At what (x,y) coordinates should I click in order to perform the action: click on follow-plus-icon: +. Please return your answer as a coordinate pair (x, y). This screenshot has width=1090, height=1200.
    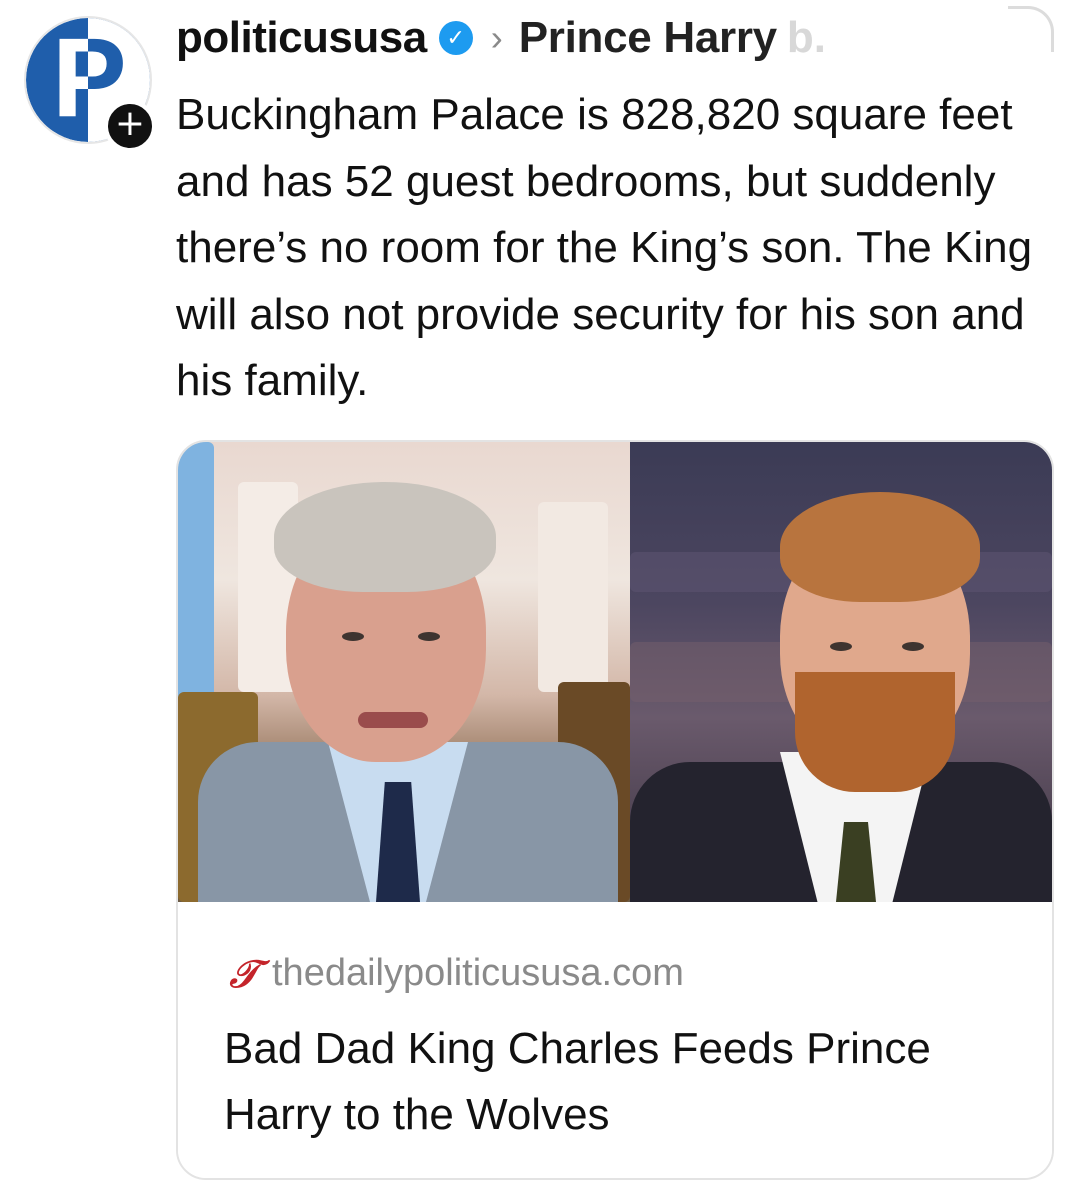
    Looking at the image, I should click on (130, 126).